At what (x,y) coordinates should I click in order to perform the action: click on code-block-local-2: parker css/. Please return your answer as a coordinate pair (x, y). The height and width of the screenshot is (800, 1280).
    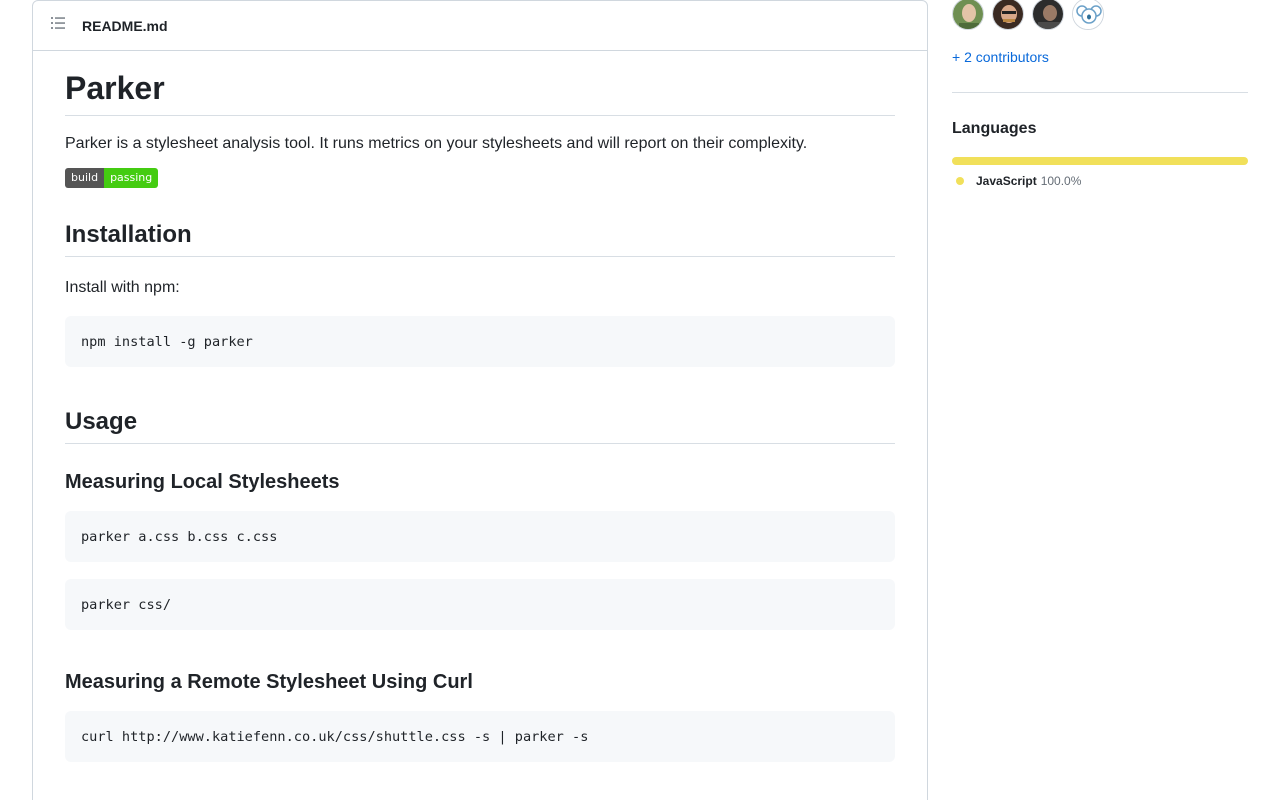
    Looking at the image, I should click on (480, 604).